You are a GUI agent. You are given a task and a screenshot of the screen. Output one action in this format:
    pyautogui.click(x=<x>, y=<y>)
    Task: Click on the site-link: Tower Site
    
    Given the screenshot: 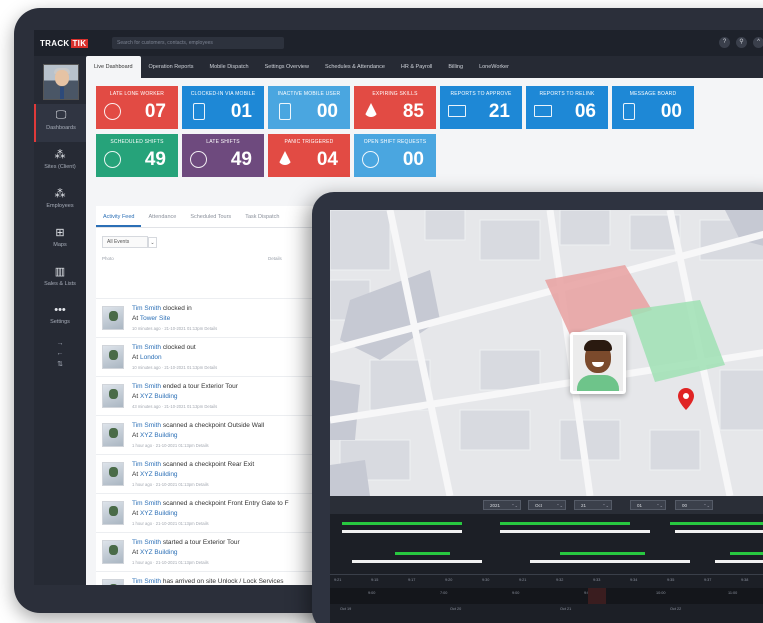 What is the action you would take?
    pyautogui.click(x=155, y=318)
    